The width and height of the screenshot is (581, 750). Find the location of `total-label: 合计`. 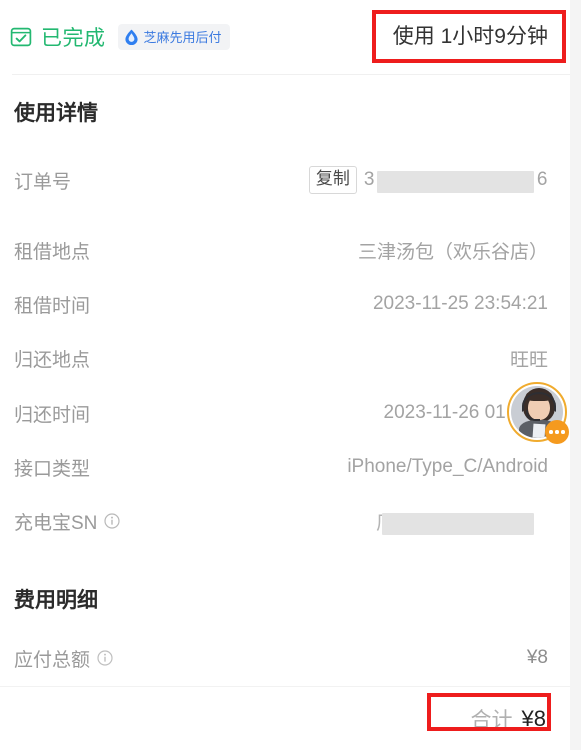

total-label: 合计 is located at coordinates (491, 720).